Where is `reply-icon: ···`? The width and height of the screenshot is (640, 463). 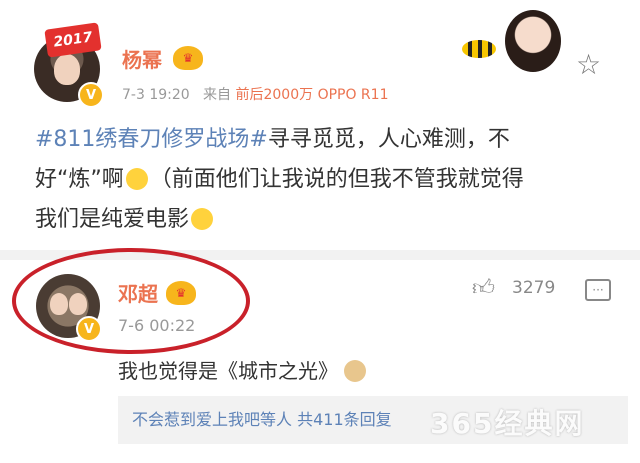 reply-icon: ··· is located at coordinates (598, 290).